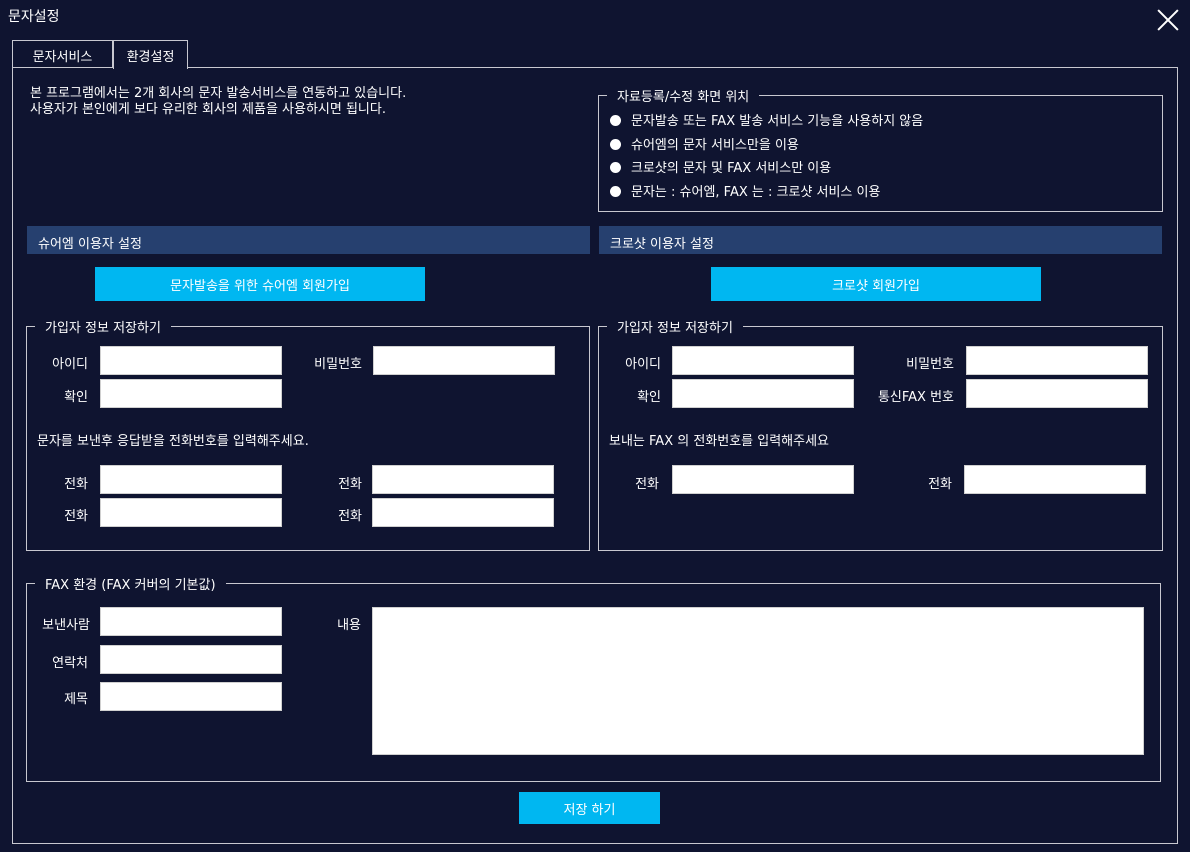 This screenshot has height=852, width=1190. I want to click on radio-option-mixed: 문자는 : 슈어엠, FAX 는 : 크로샷 서비스 이용, so click(745, 190).